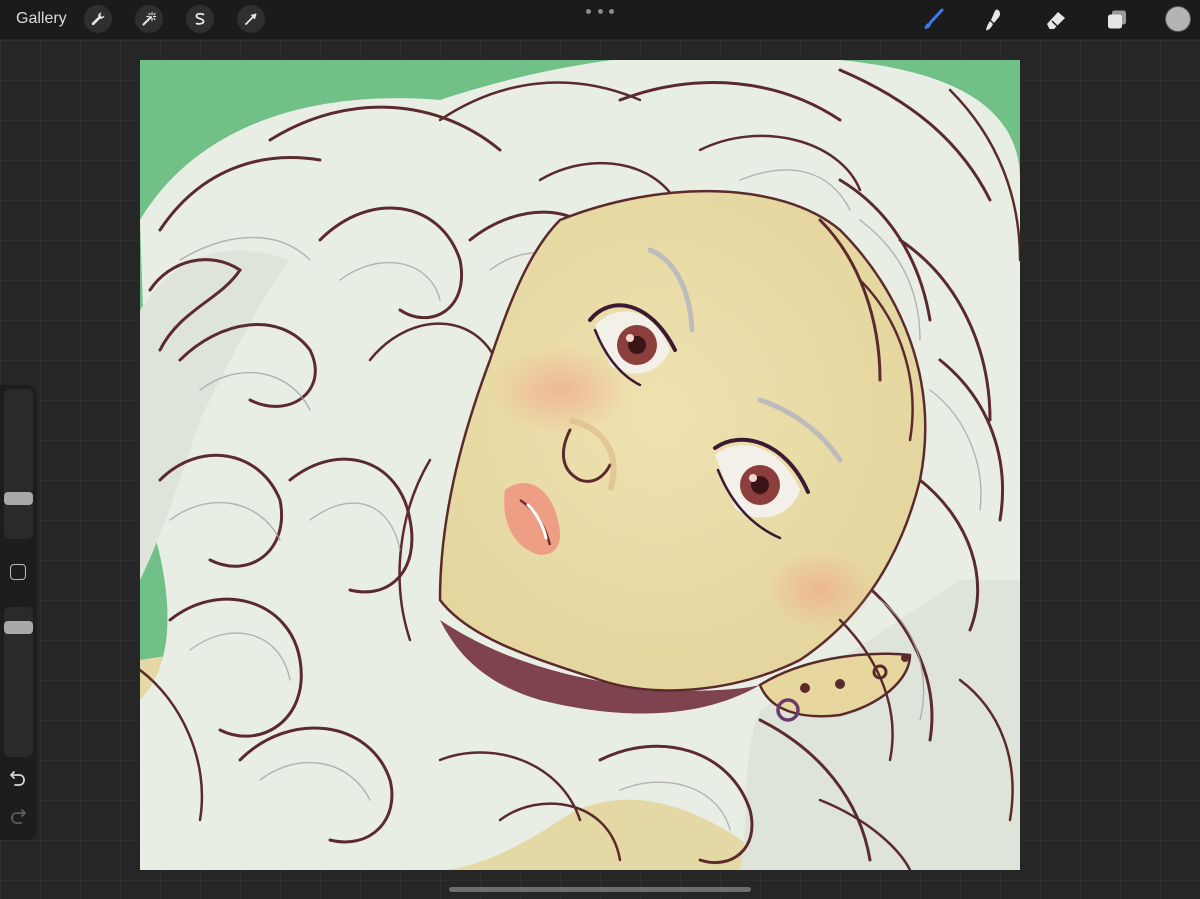 The height and width of the screenshot is (899, 1200). I want to click on adjustments-button, so click(149, 19).